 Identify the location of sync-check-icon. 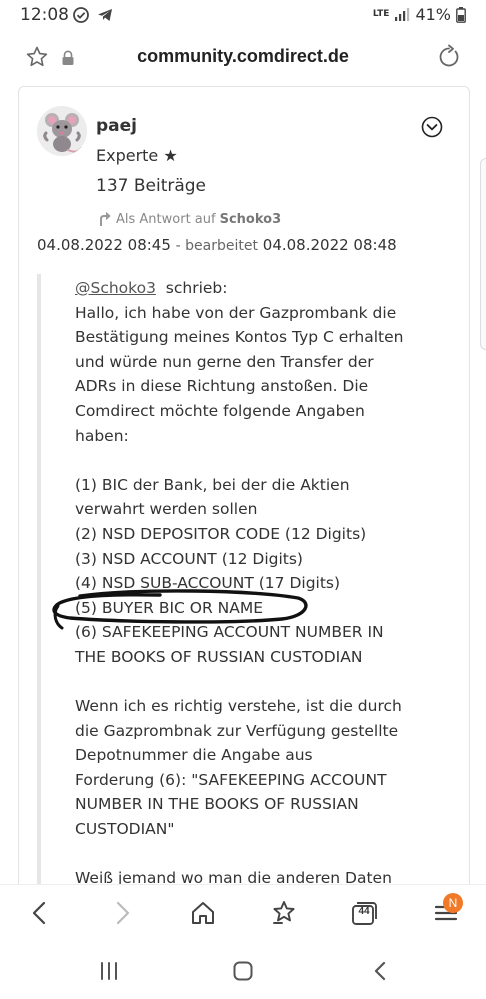
(81, 15).